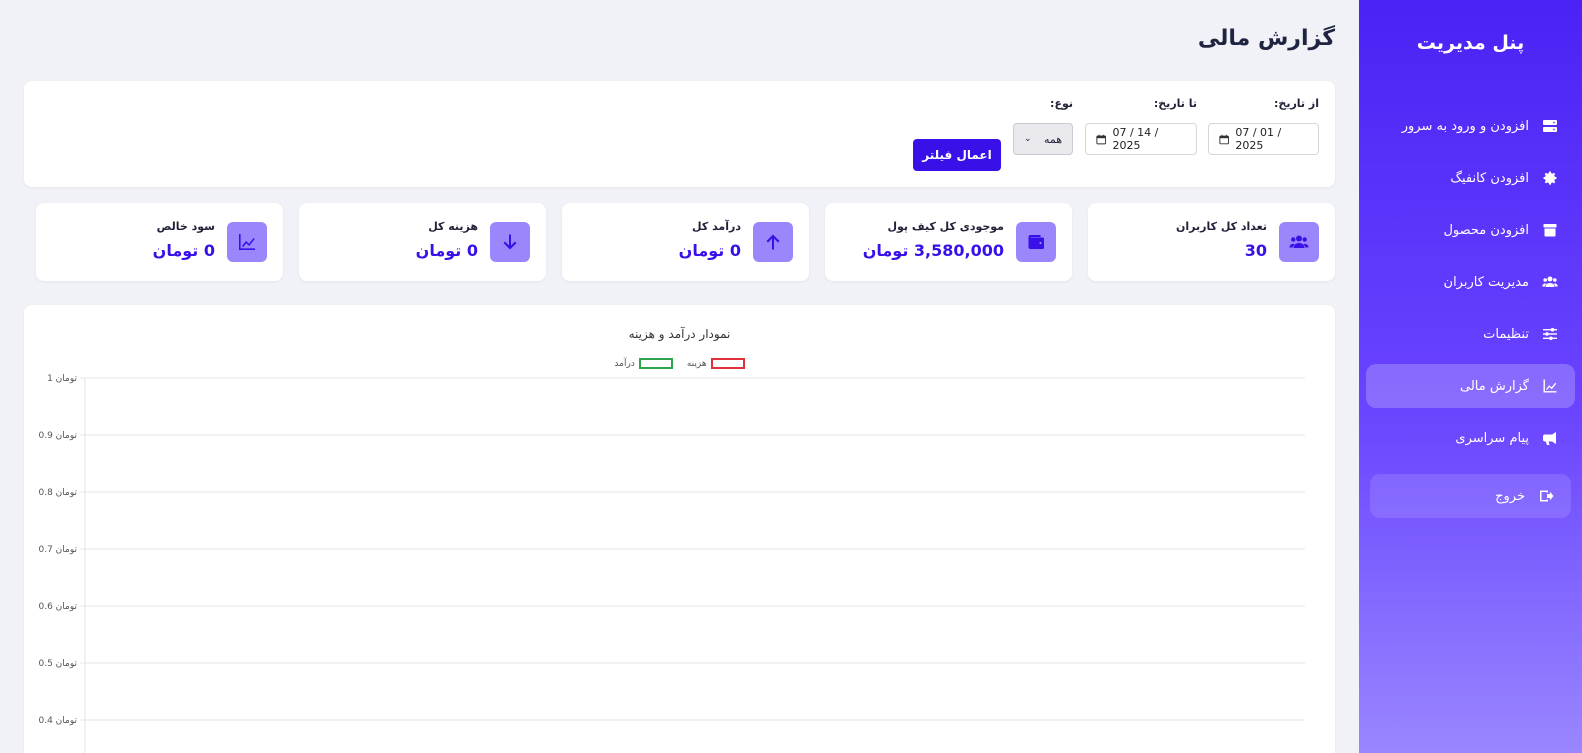 This screenshot has height=753, width=1582. Describe the element at coordinates (1550, 178) in the screenshot. I see `gear-icon` at that location.